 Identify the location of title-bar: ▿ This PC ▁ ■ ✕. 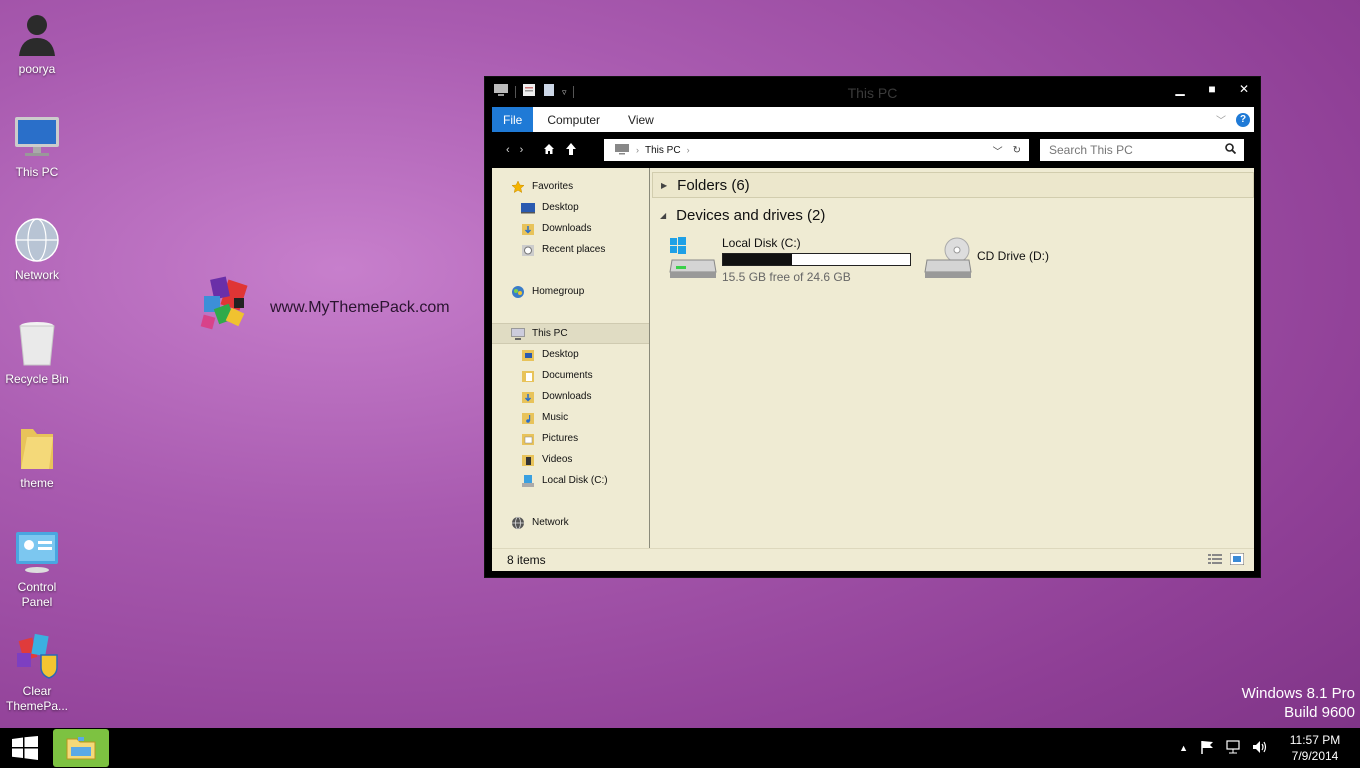
(872, 92).